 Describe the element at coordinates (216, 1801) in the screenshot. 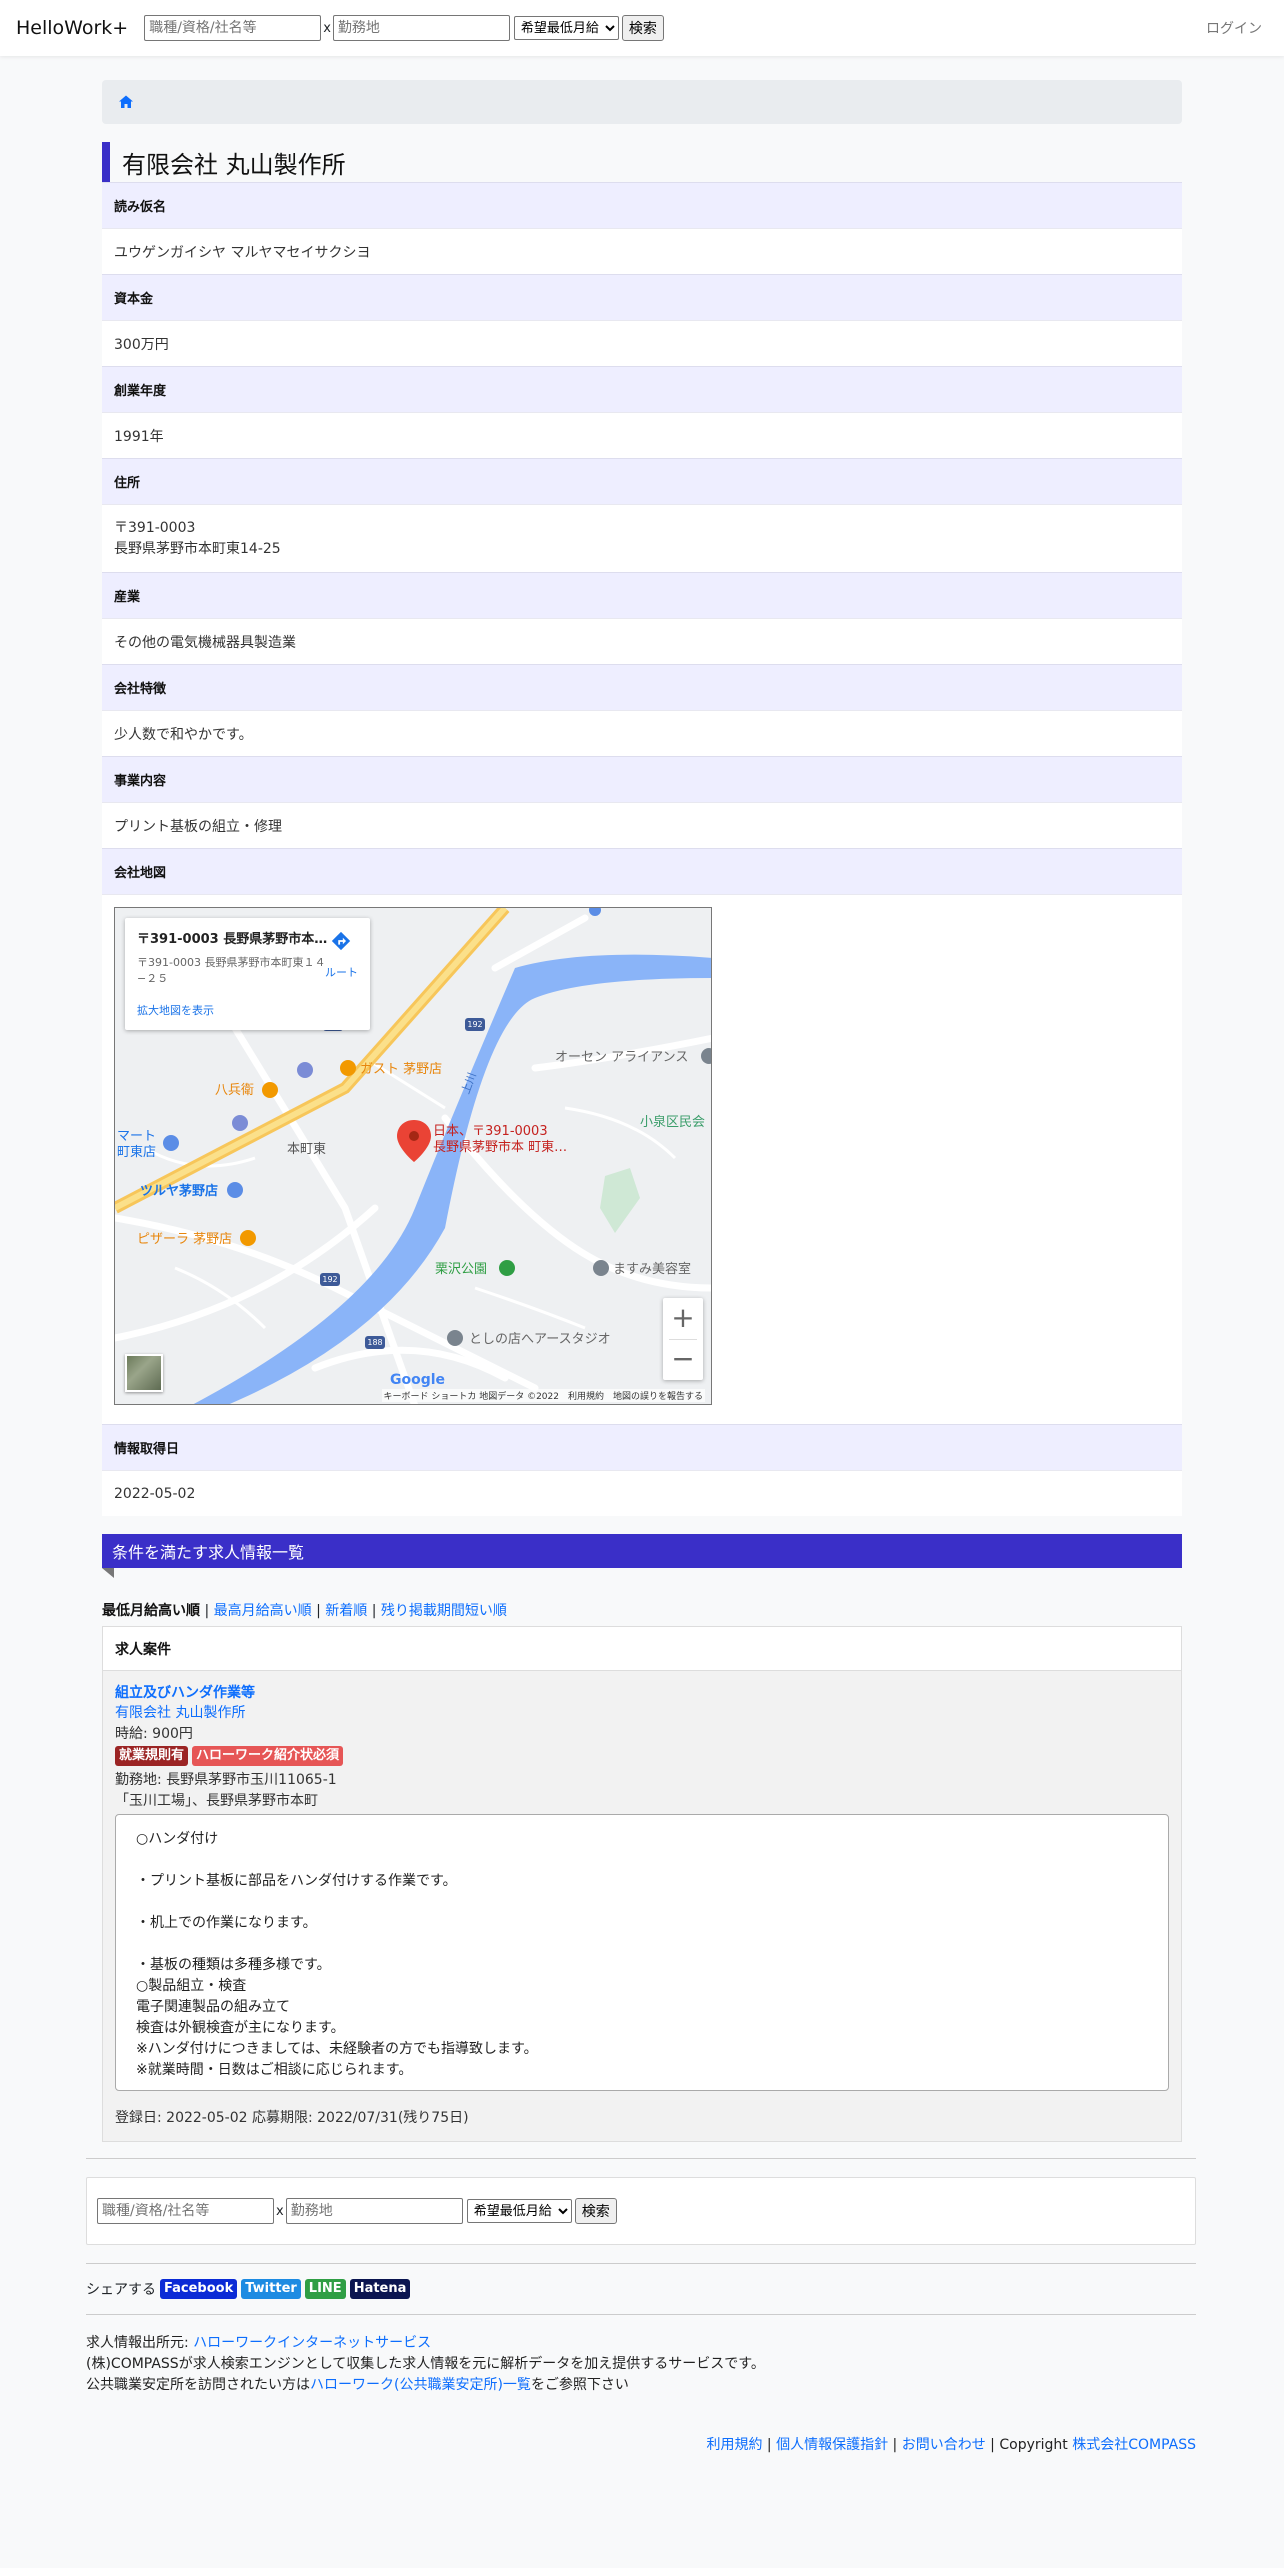

I see `job-location-detail: 「玉川工場」、長野県茅野市本町` at that location.